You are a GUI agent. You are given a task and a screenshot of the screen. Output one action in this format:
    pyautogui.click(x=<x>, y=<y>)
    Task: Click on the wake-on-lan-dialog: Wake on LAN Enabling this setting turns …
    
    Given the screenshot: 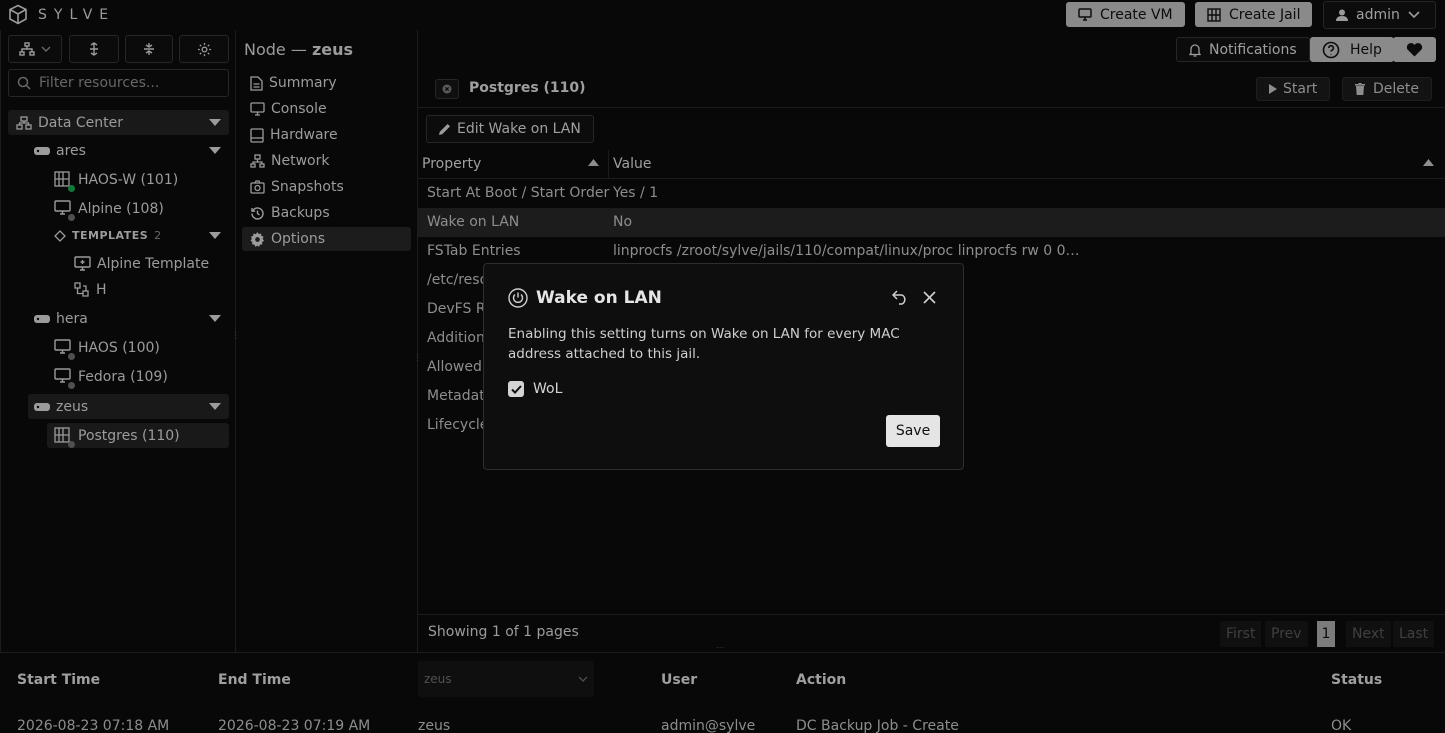 What is the action you would take?
    pyautogui.click(x=723, y=366)
    